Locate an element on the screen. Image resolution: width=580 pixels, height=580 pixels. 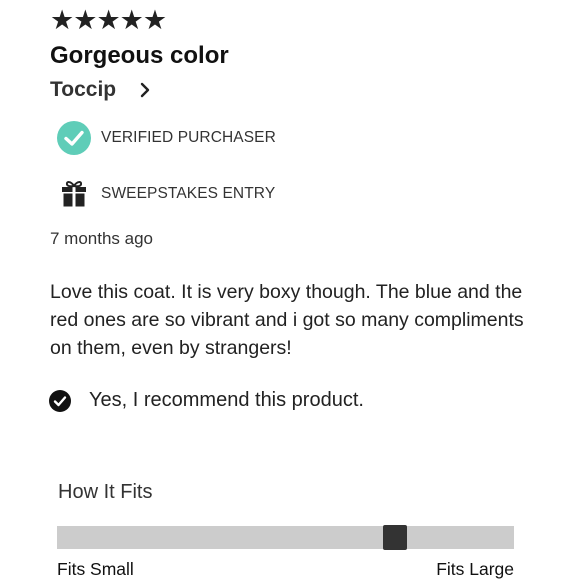
check-circle-filled-icon is located at coordinates (60, 400).